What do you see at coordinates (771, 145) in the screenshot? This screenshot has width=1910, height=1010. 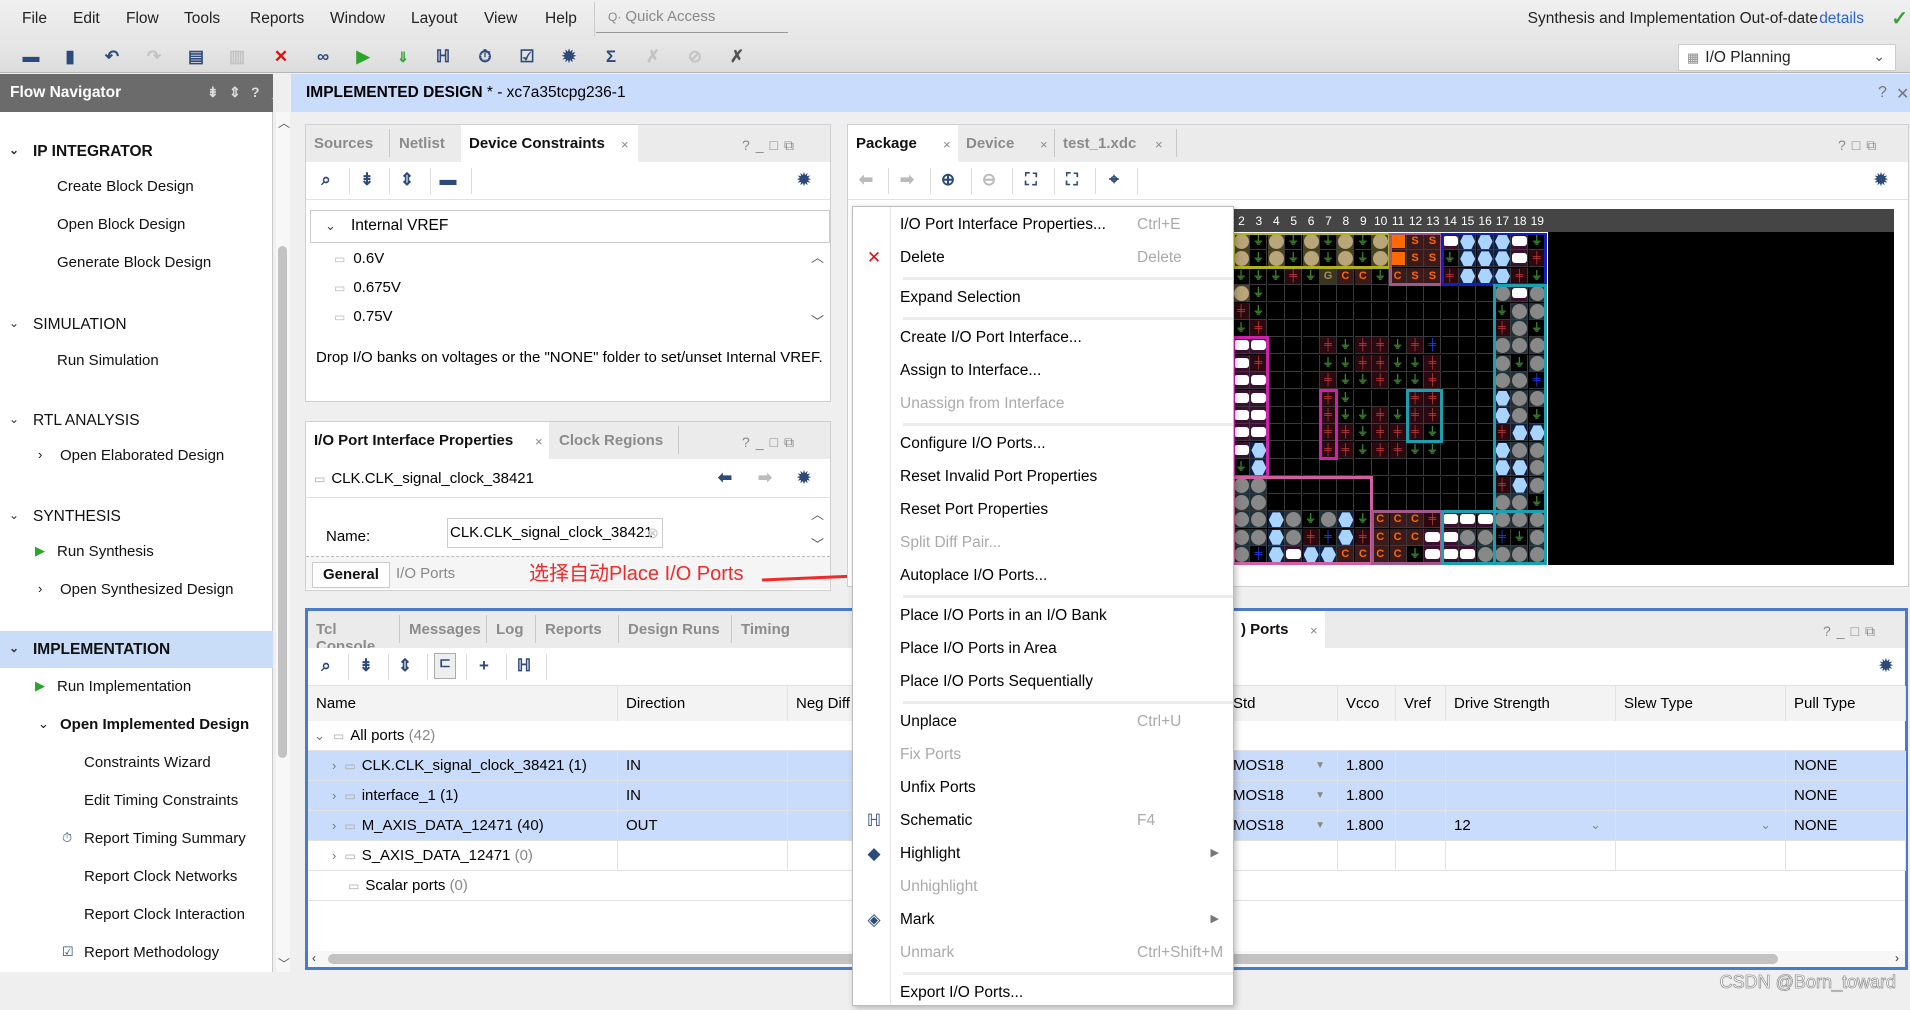 I see `panel-window-controls: ?_□⧉` at bounding box center [771, 145].